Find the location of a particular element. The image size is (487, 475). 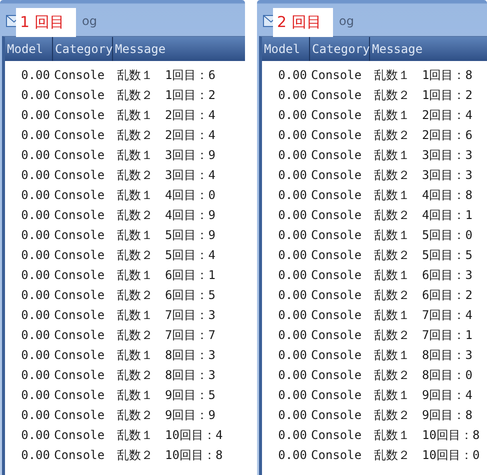

table-cell-text: 乱数２ 2回目：6 is located at coordinates (423, 135).